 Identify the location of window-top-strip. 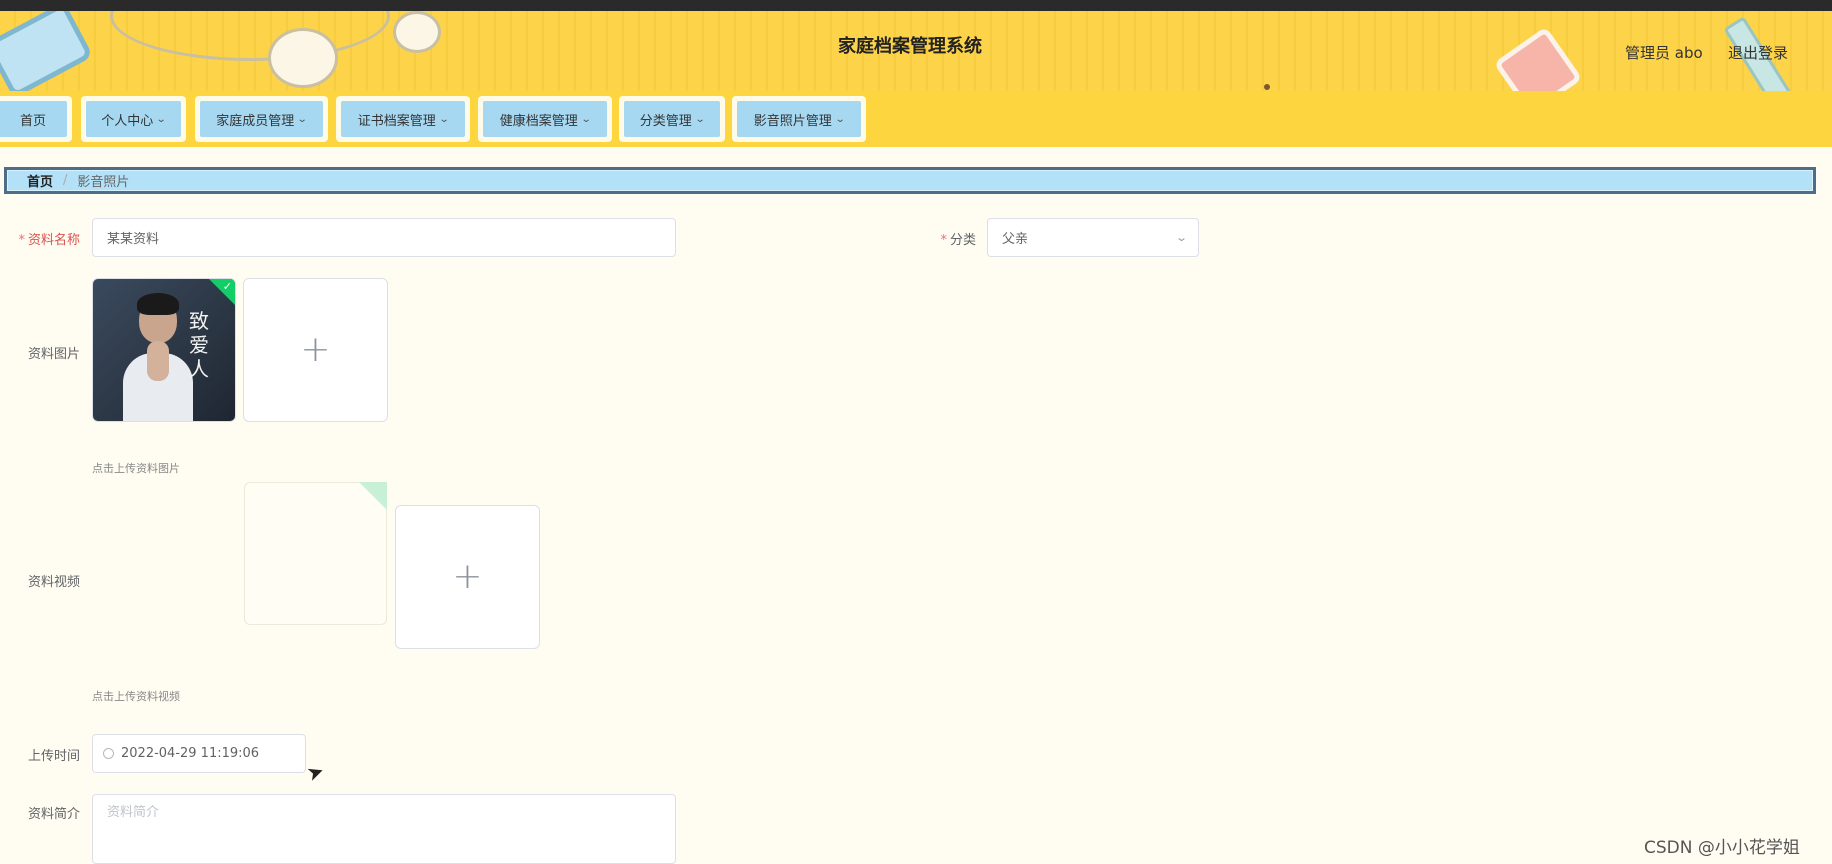
(916, 5).